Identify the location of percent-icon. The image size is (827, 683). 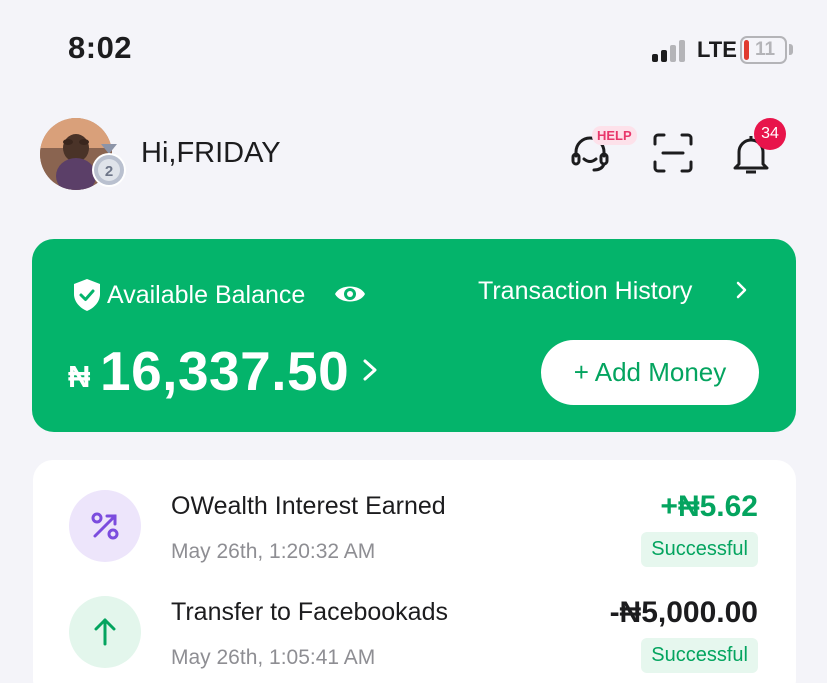
(105, 526).